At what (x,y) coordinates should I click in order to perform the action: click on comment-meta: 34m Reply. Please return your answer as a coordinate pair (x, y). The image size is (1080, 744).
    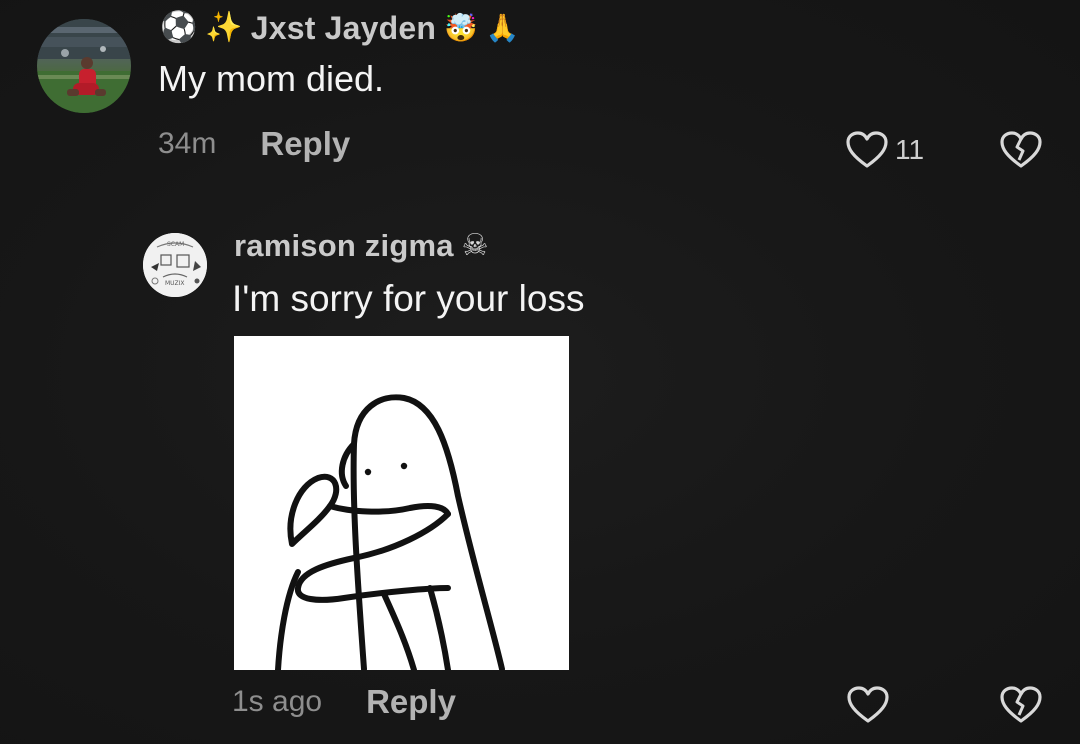
    Looking at the image, I should click on (254, 144).